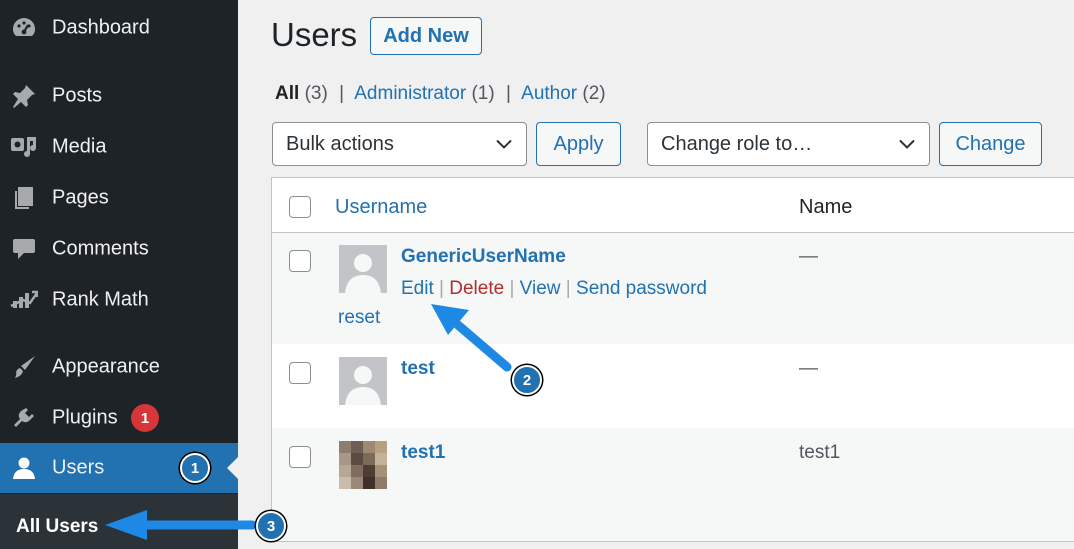  I want to click on filter-all: All, so click(287, 93).